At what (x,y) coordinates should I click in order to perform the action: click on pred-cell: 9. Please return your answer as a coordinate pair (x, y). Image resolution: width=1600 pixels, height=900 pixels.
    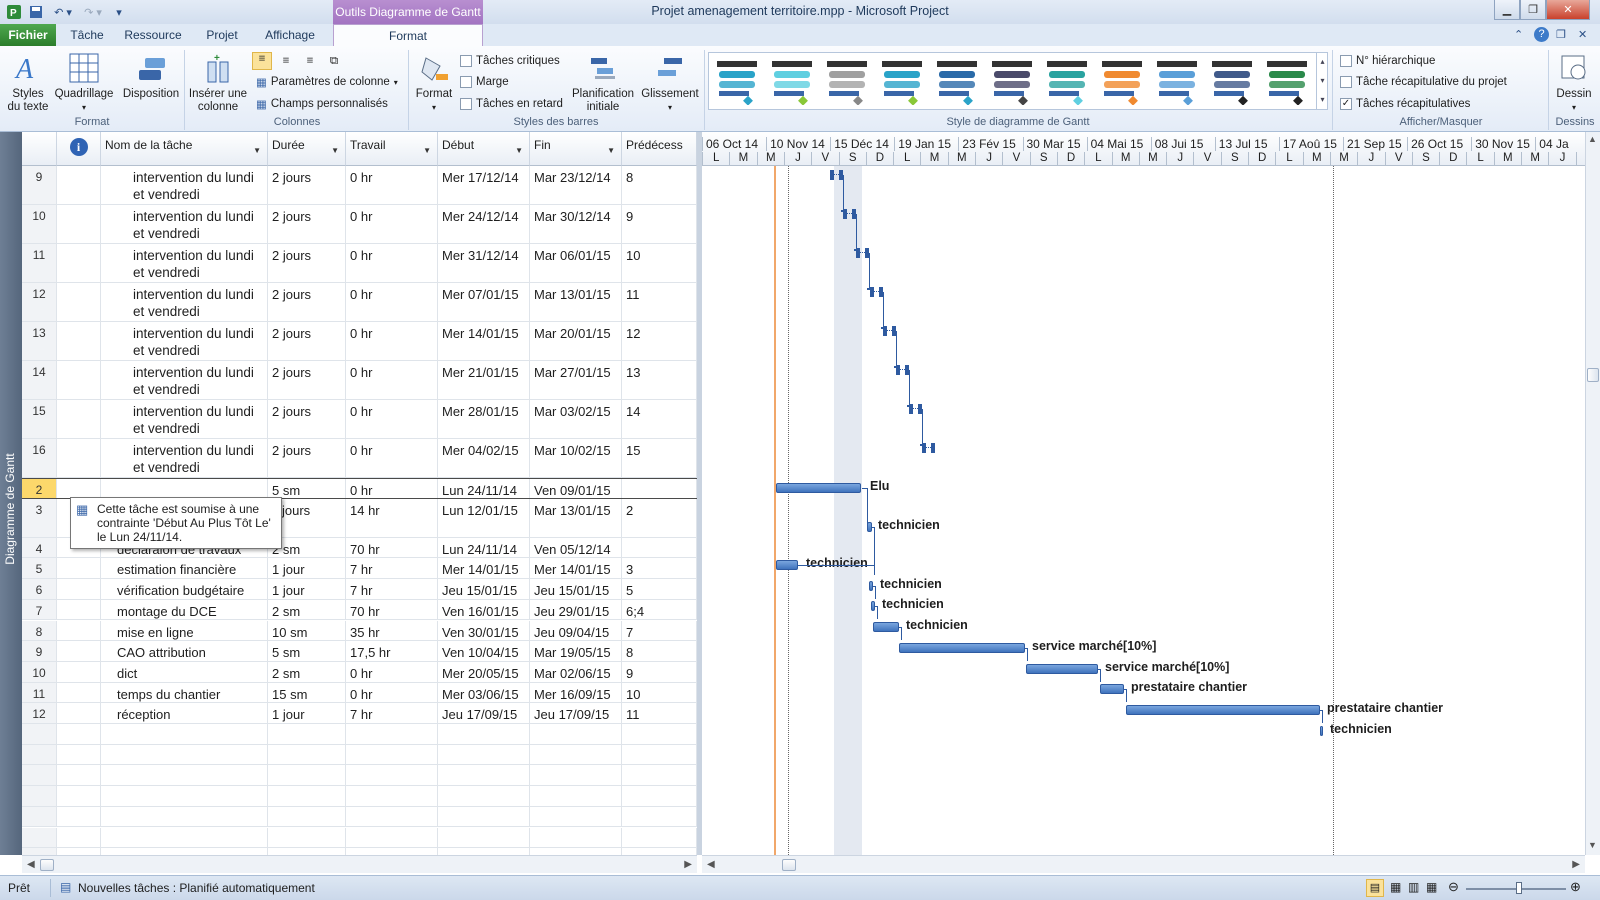
    Looking at the image, I should click on (659, 224).